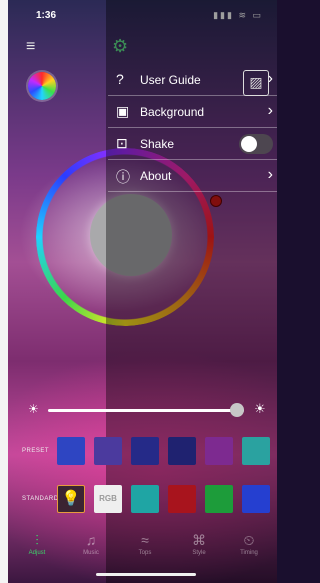 The height and width of the screenshot is (583, 320). I want to click on tab-label: Tops, so click(145, 553).